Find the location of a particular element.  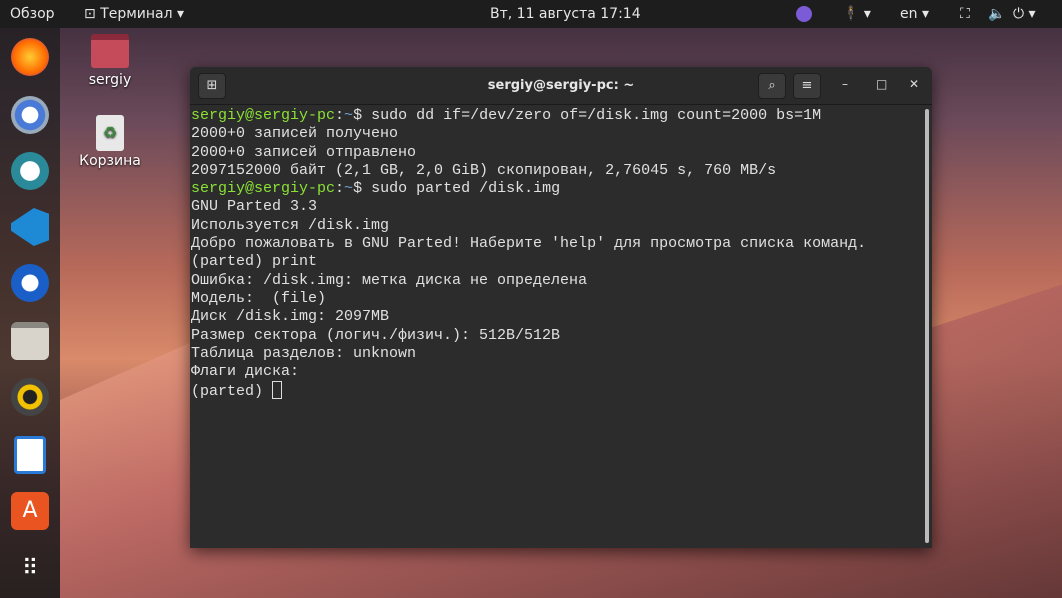

clock: Вт, 11 августа 17:14 is located at coordinates (565, 14).